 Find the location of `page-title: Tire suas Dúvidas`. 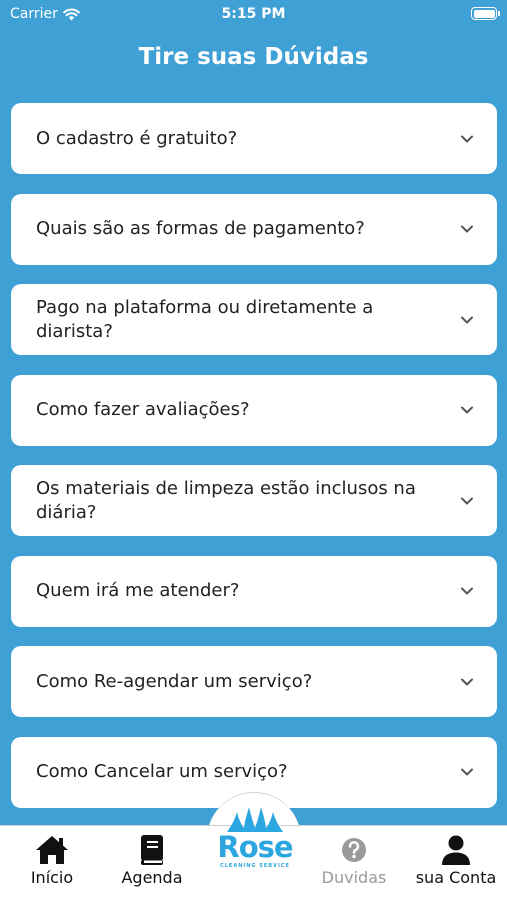

page-title: Tire suas Dúvidas is located at coordinates (253, 57).